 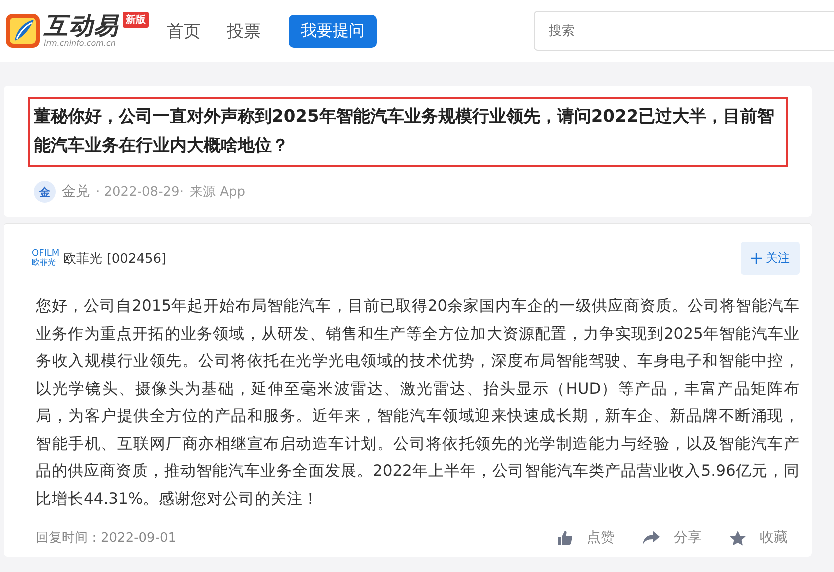 What do you see at coordinates (46, 258) in the screenshot?
I see `company-logo: OFILM 欧菲光` at bounding box center [46, 258].